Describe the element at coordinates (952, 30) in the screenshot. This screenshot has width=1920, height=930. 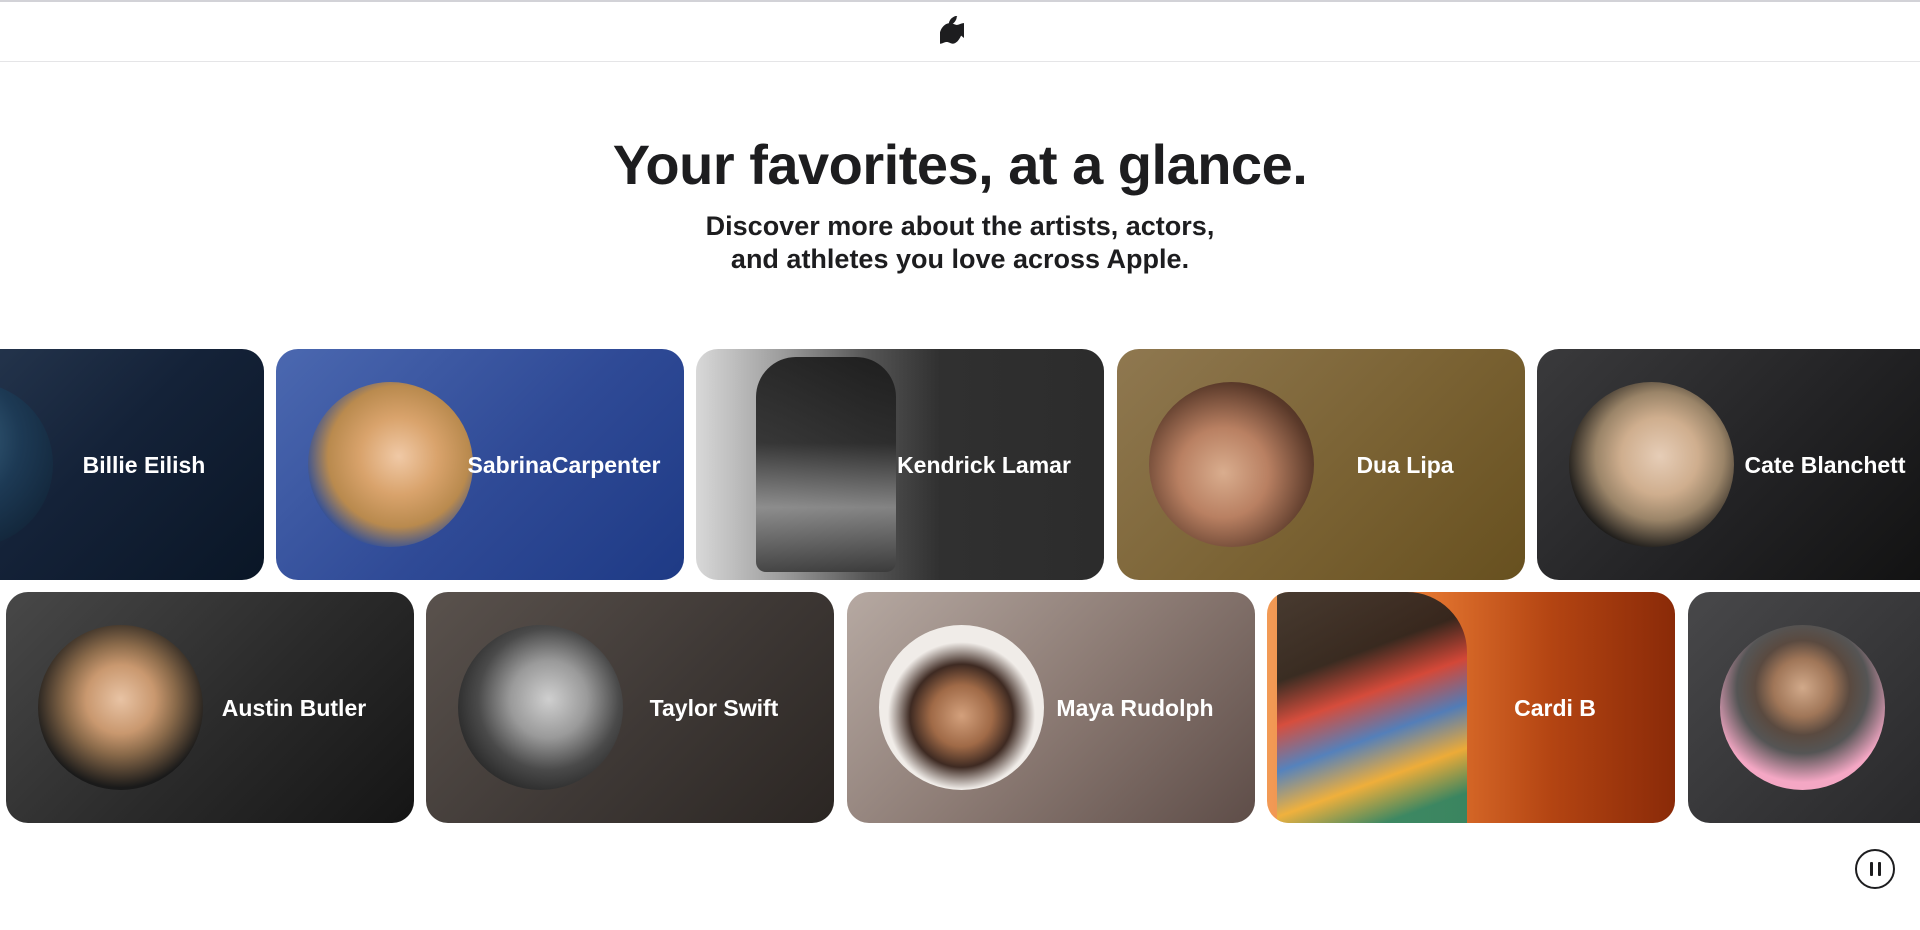
I see `apple-logo-icon` at that location.